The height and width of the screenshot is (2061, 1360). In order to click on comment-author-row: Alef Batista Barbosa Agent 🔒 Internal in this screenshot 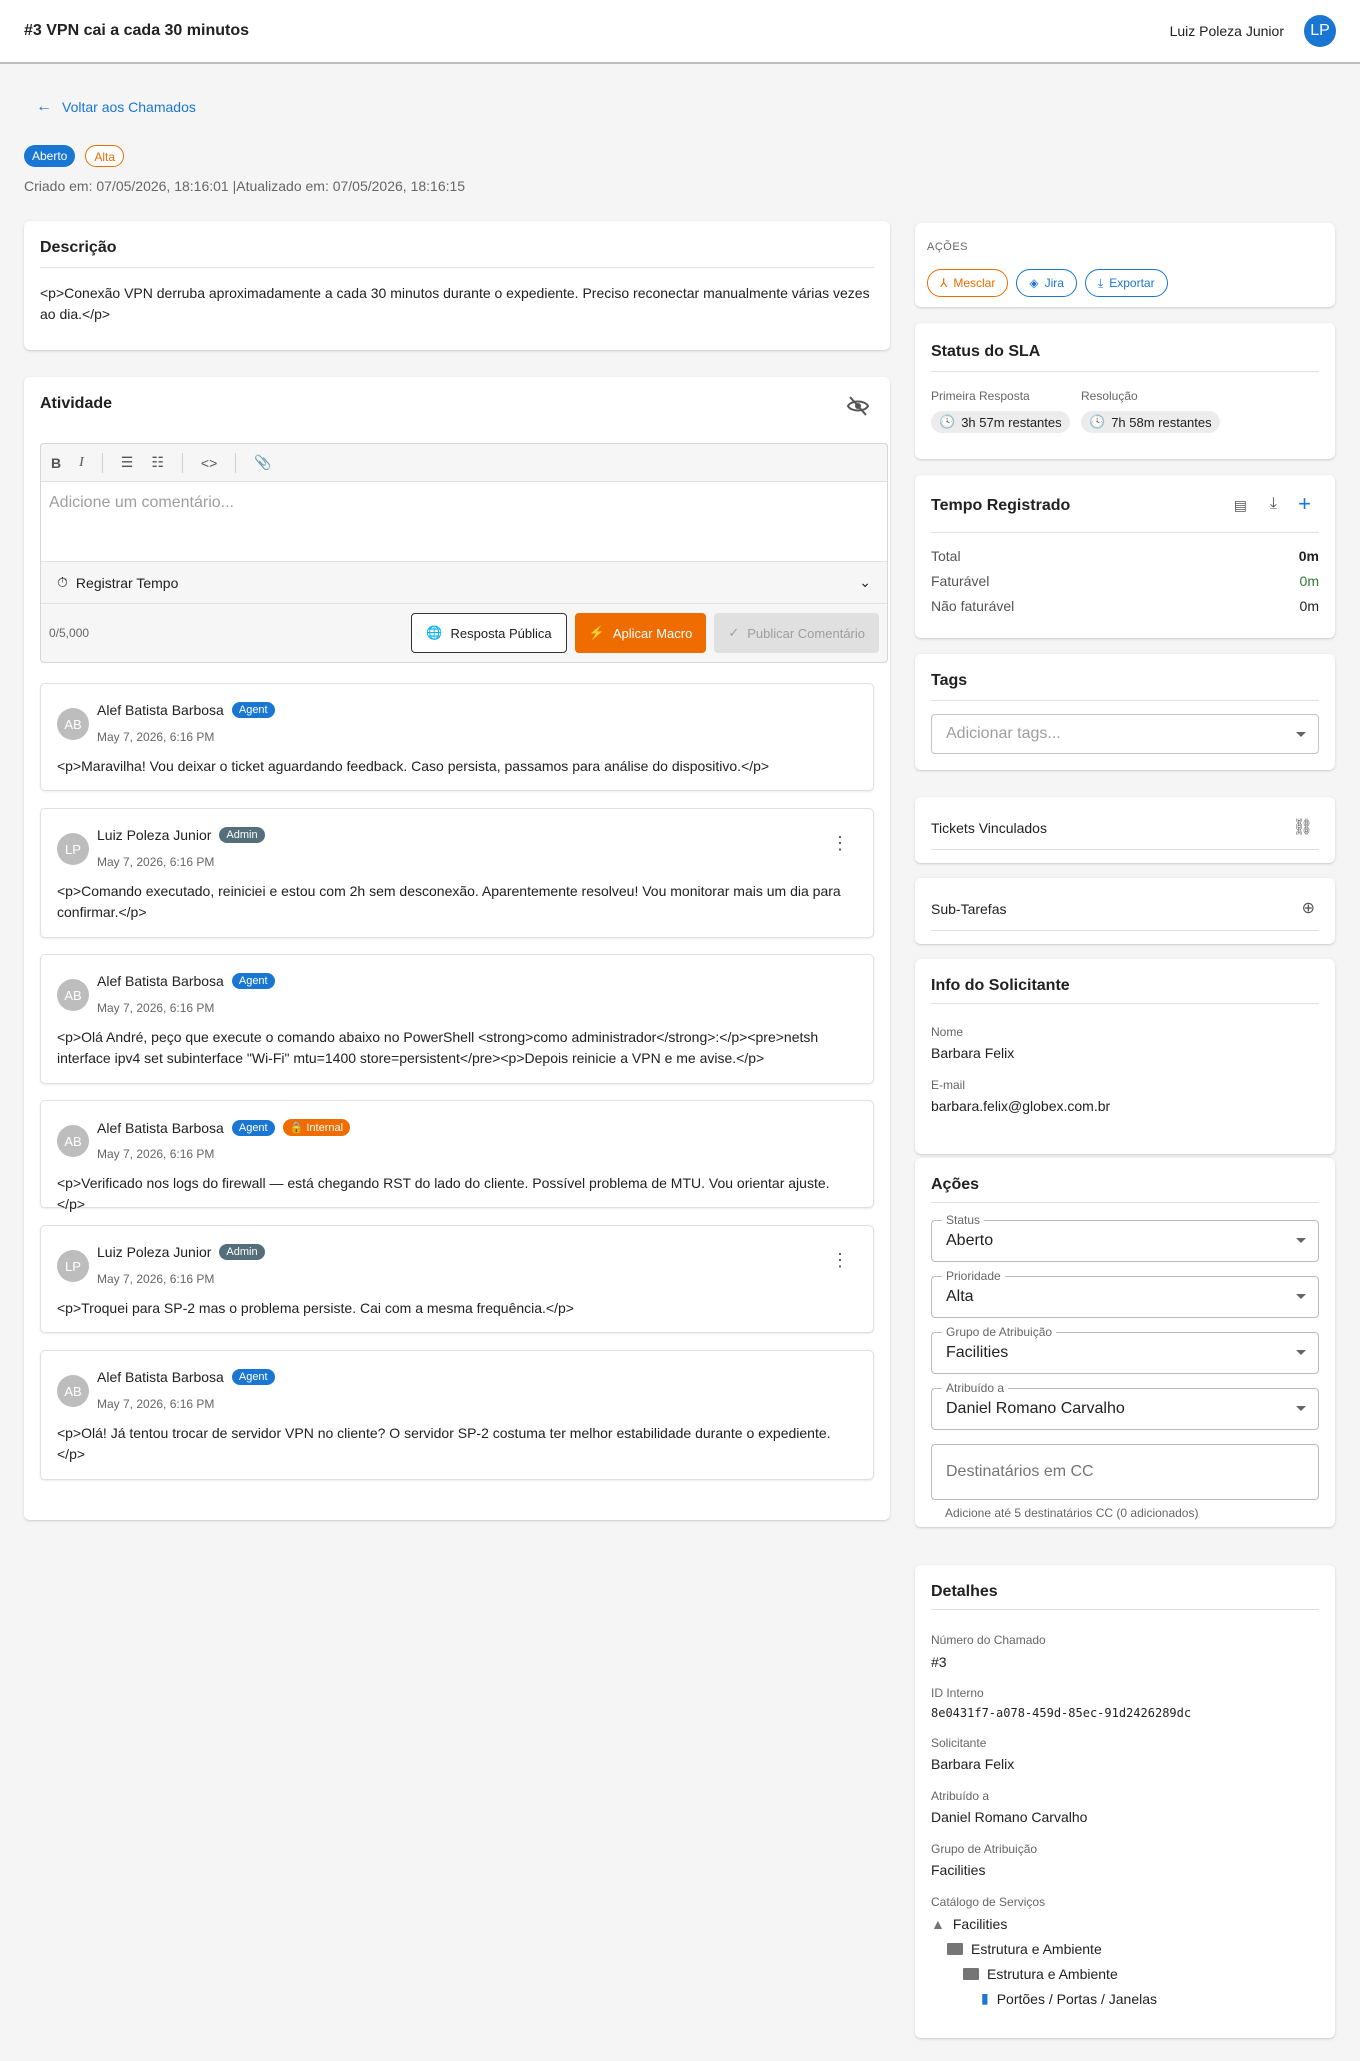, I will do `click(224, 1127)`.